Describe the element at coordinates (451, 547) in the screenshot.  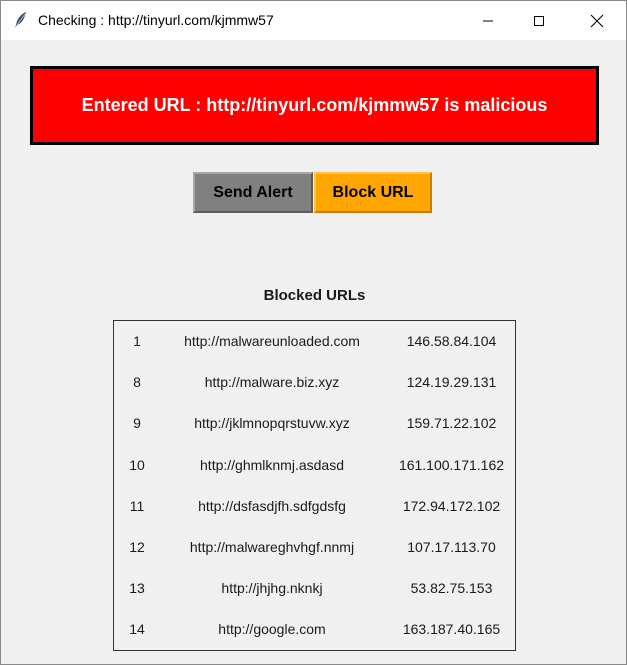
I see `row-ip: 107.17.113.70` at that location.